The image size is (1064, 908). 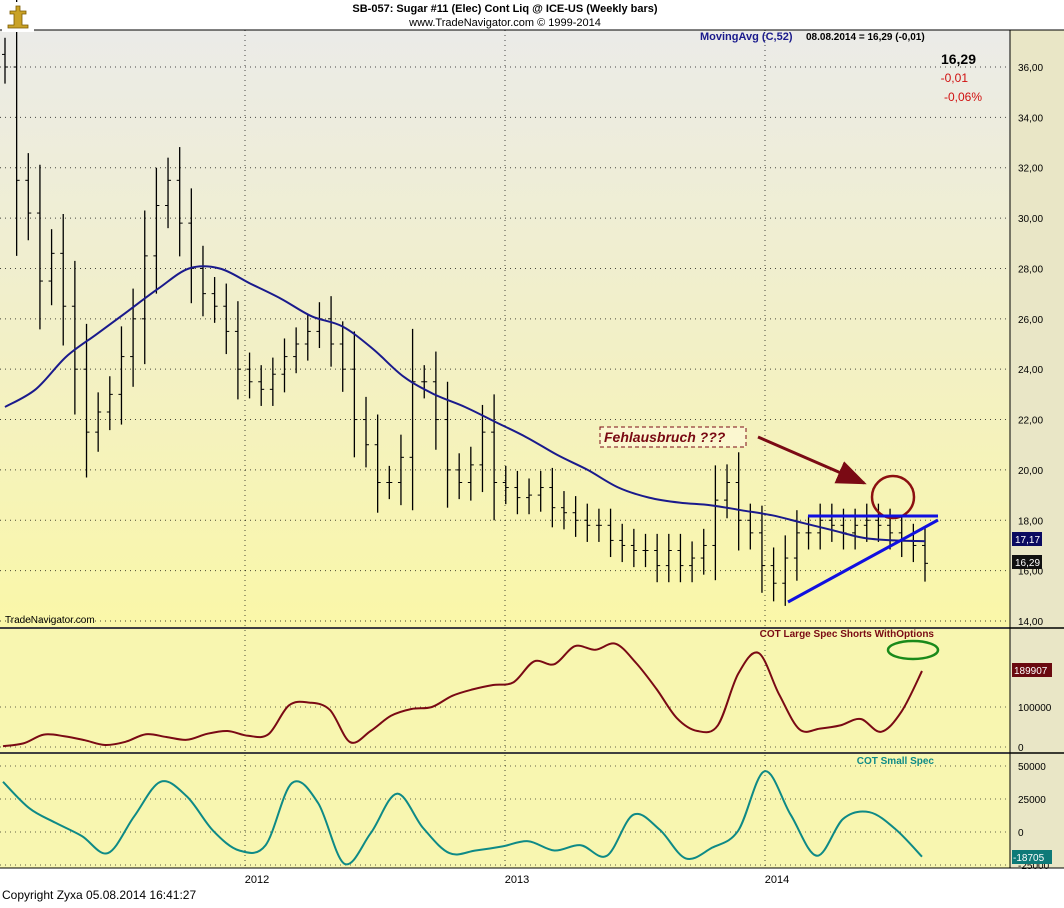 What do you see at coordinates (1030, 622) in the screenshot?
I see `price-tick-label: 14,00` at bounding box center [1030, 622].